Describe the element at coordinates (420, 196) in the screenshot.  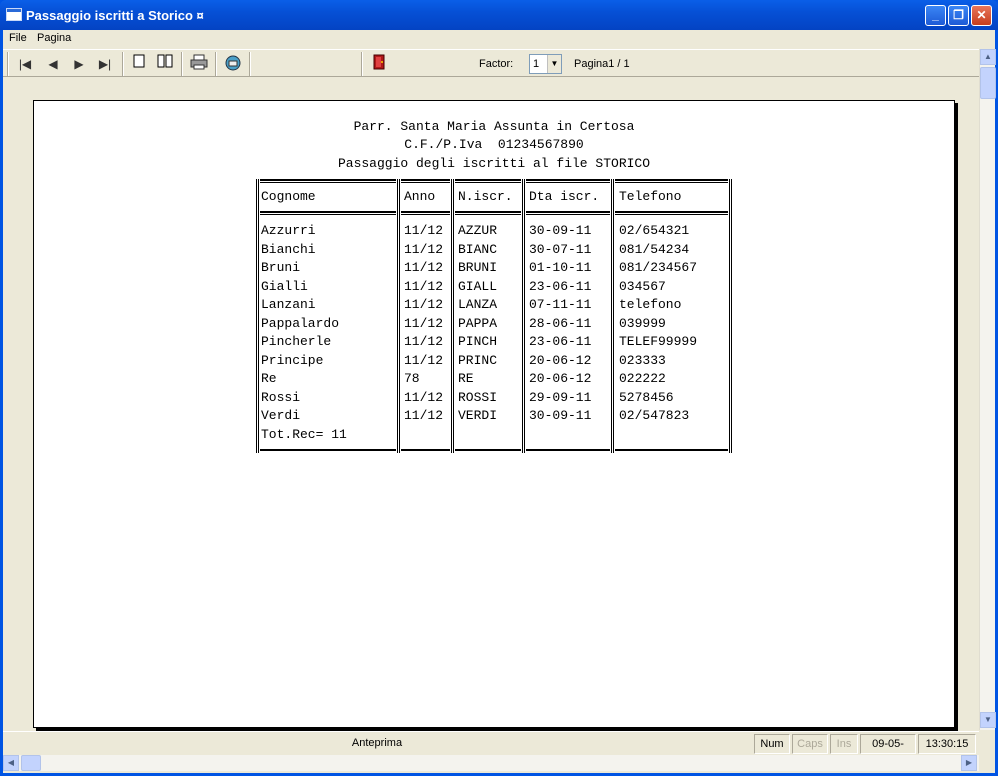
I see `column-header-anno: Anno` at that location.